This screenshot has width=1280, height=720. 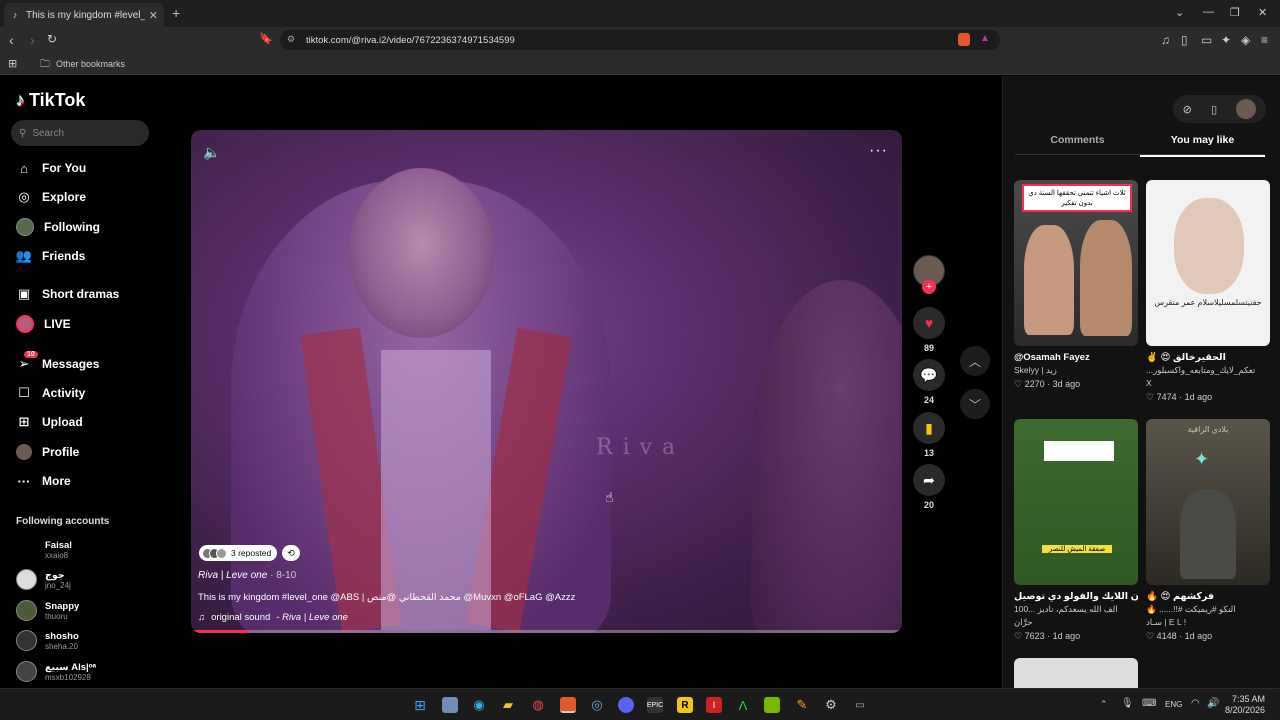 I want to click on apps-grid-icon: ⊞, so click(x=12, y=63).